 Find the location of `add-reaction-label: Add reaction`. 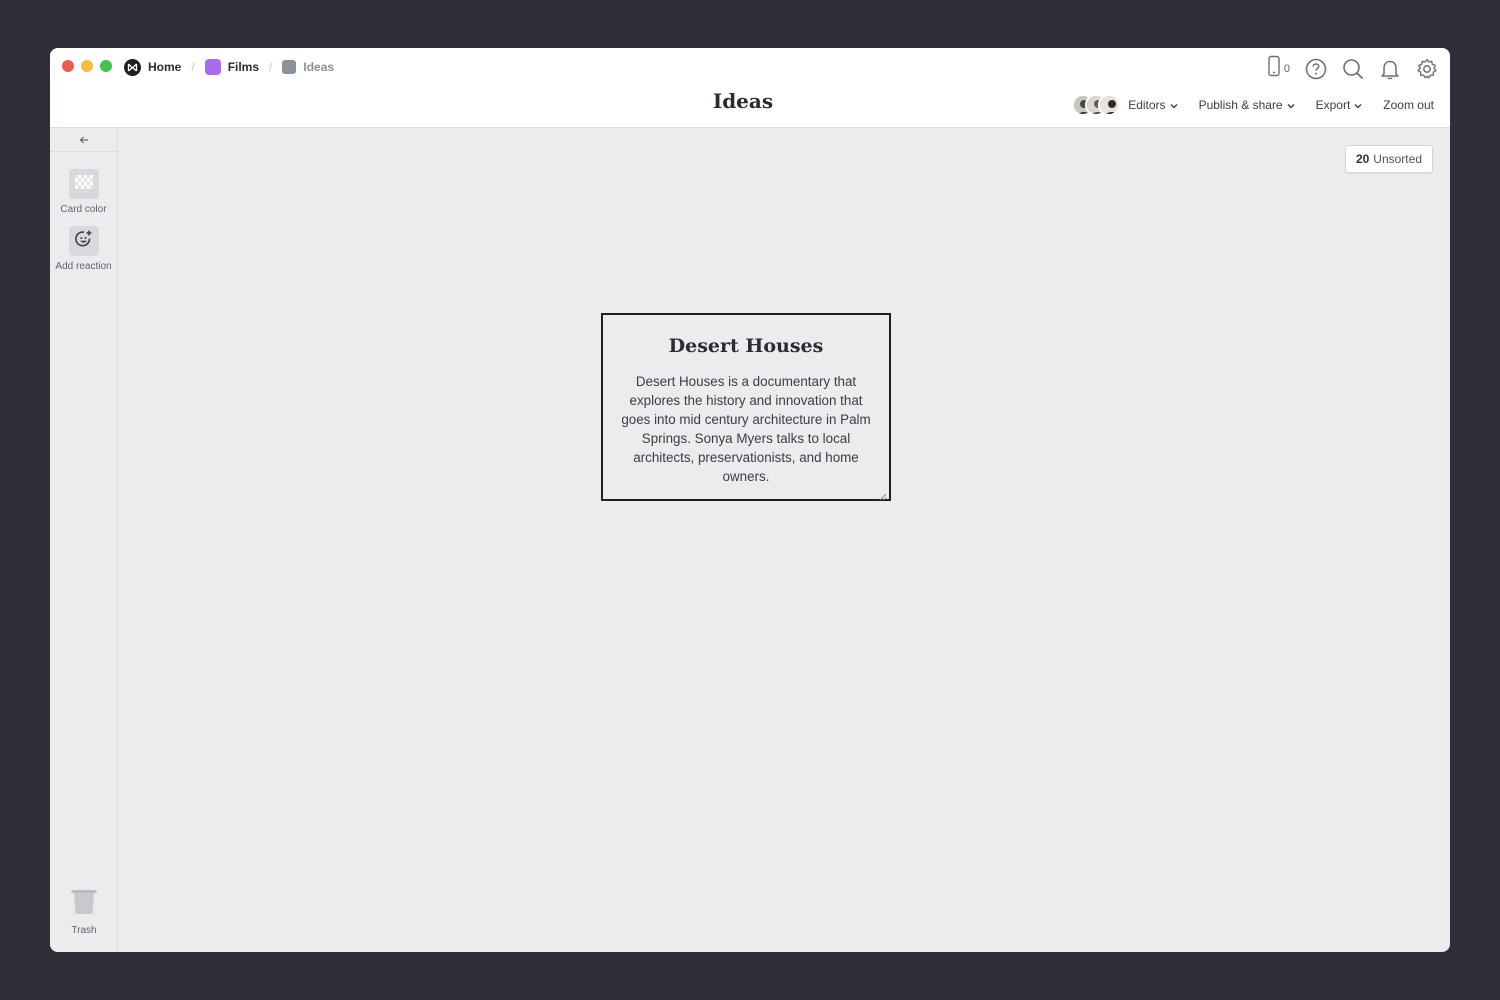

add-reaction-label: Add reaction is located at coordinates (83, 266).